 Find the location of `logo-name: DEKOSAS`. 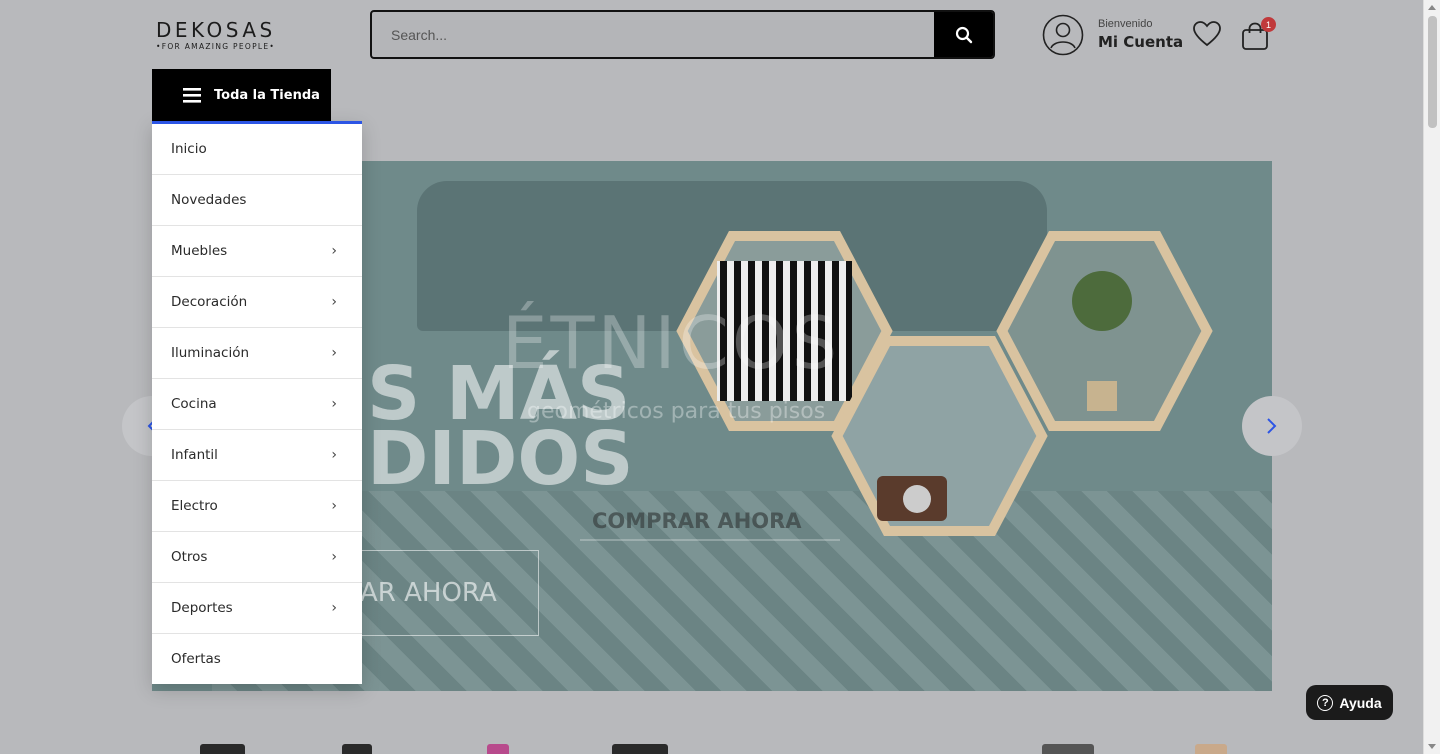

logo-name: DEKOSAS is located at coordinates (216, 30).